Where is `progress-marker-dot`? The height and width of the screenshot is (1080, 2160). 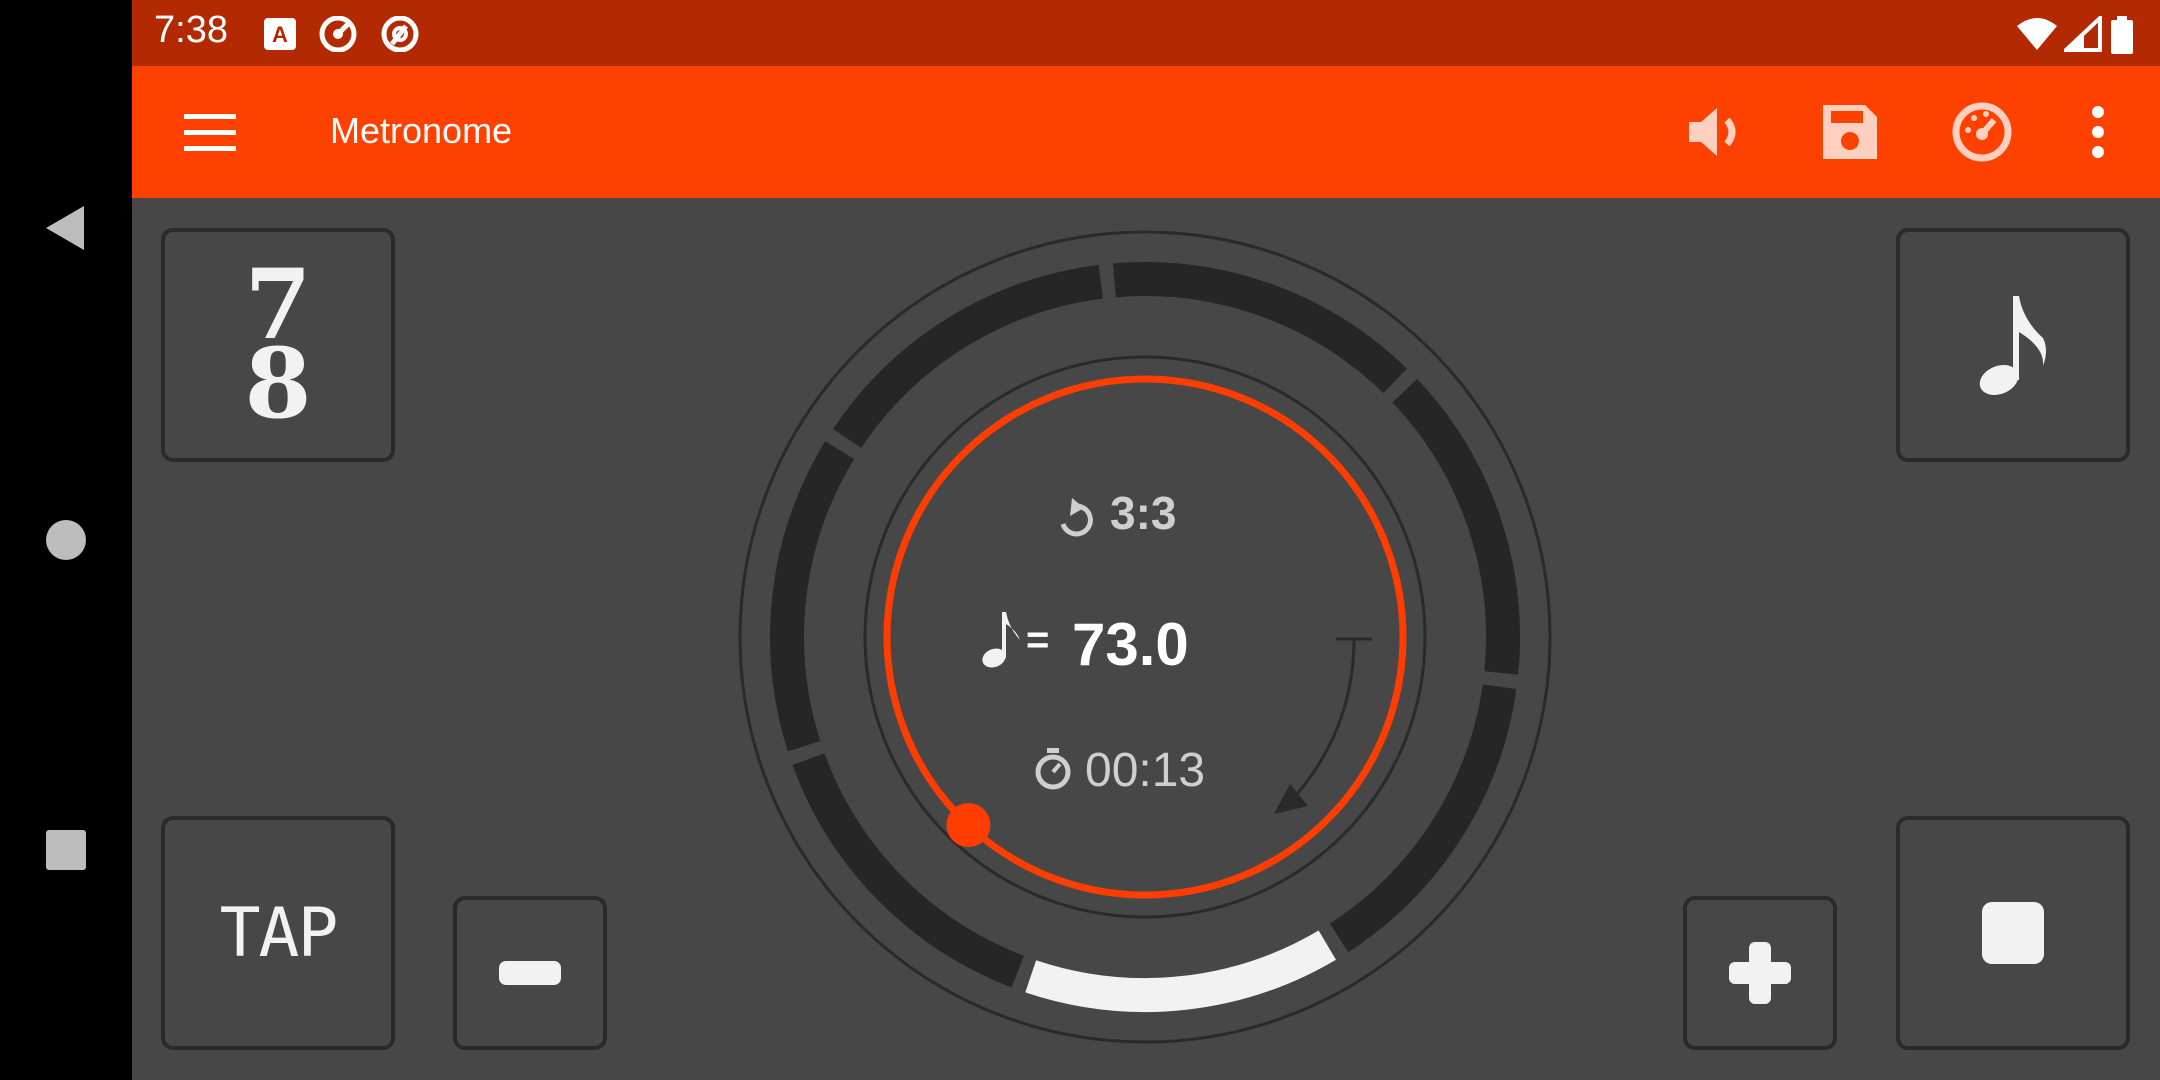
progress-marker-dot is located at coordinates (968, 825).